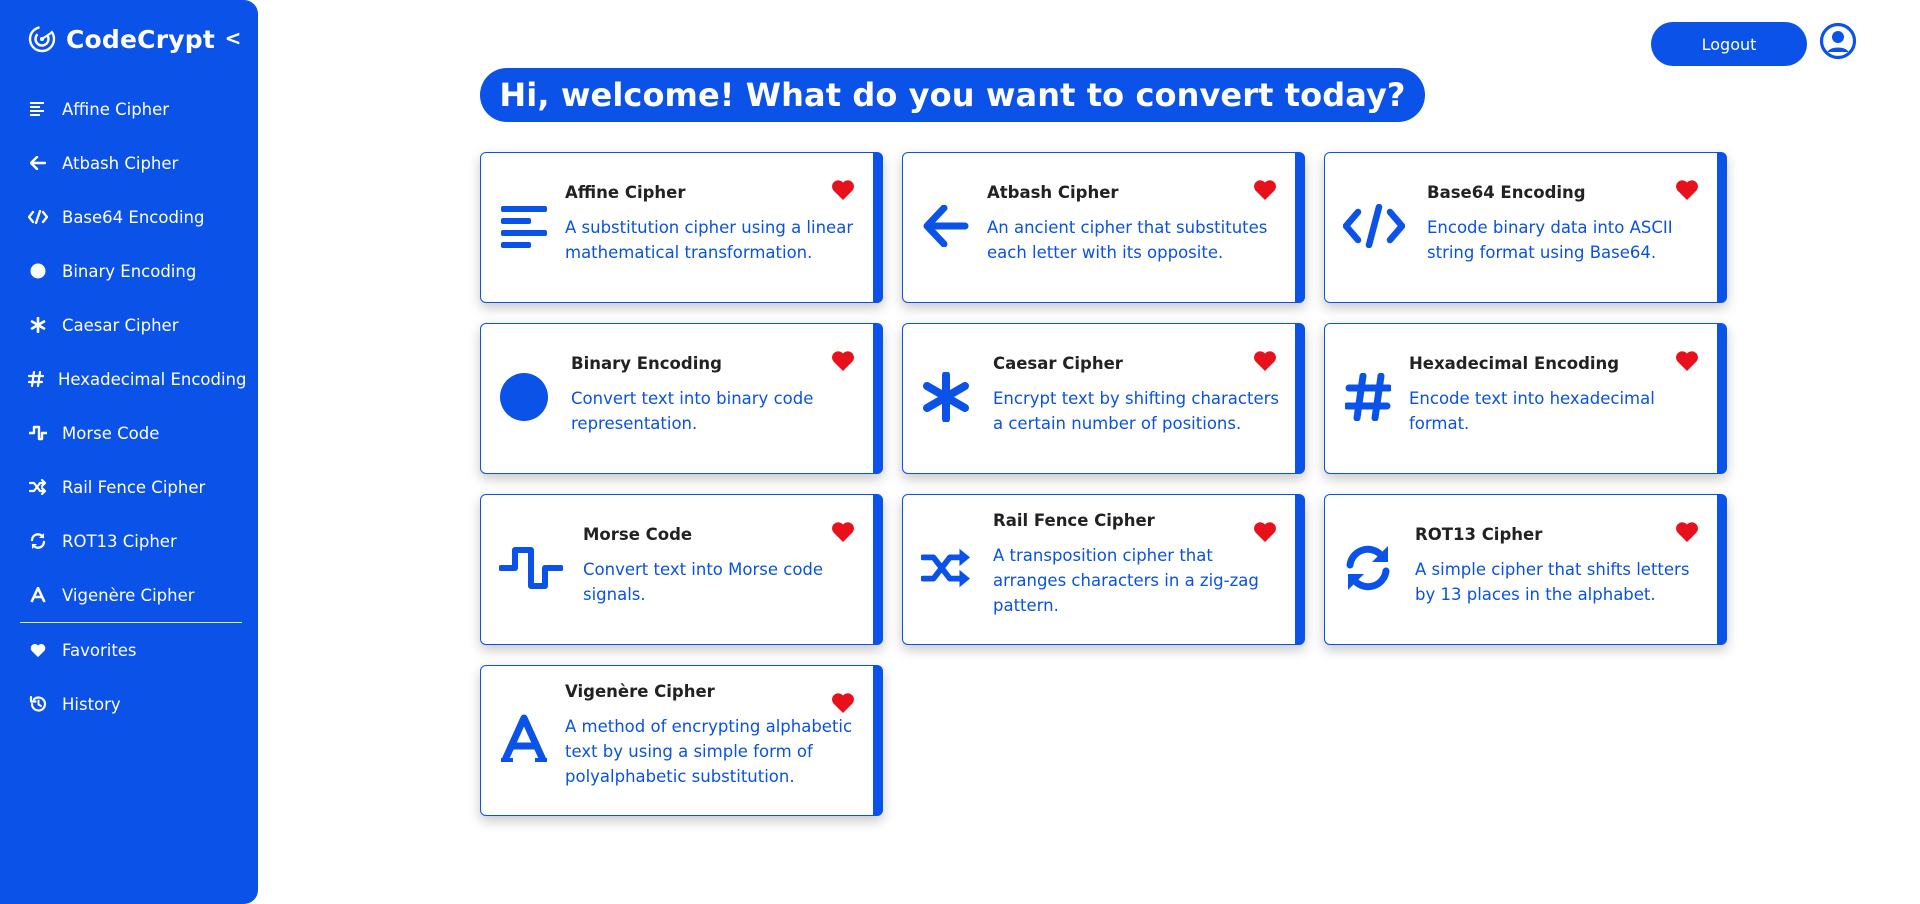 Image resolution: width=1920 pixels, height=904 pixels. What do you see at coordinates (119, 541) in the screenshot?
I see `sidebar-item-label: ROT13 Cipher` at bounding box center [119, 541].